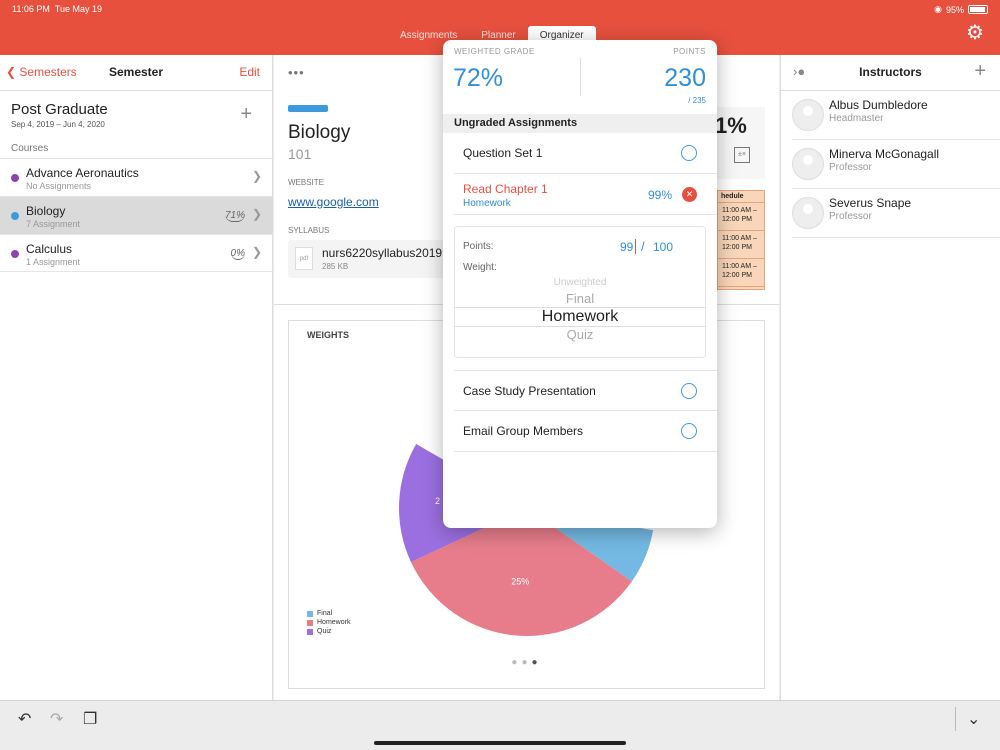 The width and height of the screenshot is (1000, 750). I want to click on assignment-row: Question Set 1, so click(585, 153).